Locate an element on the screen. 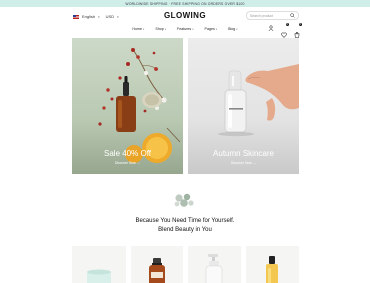  search-input: Search product is located at coordinates (270, 16).